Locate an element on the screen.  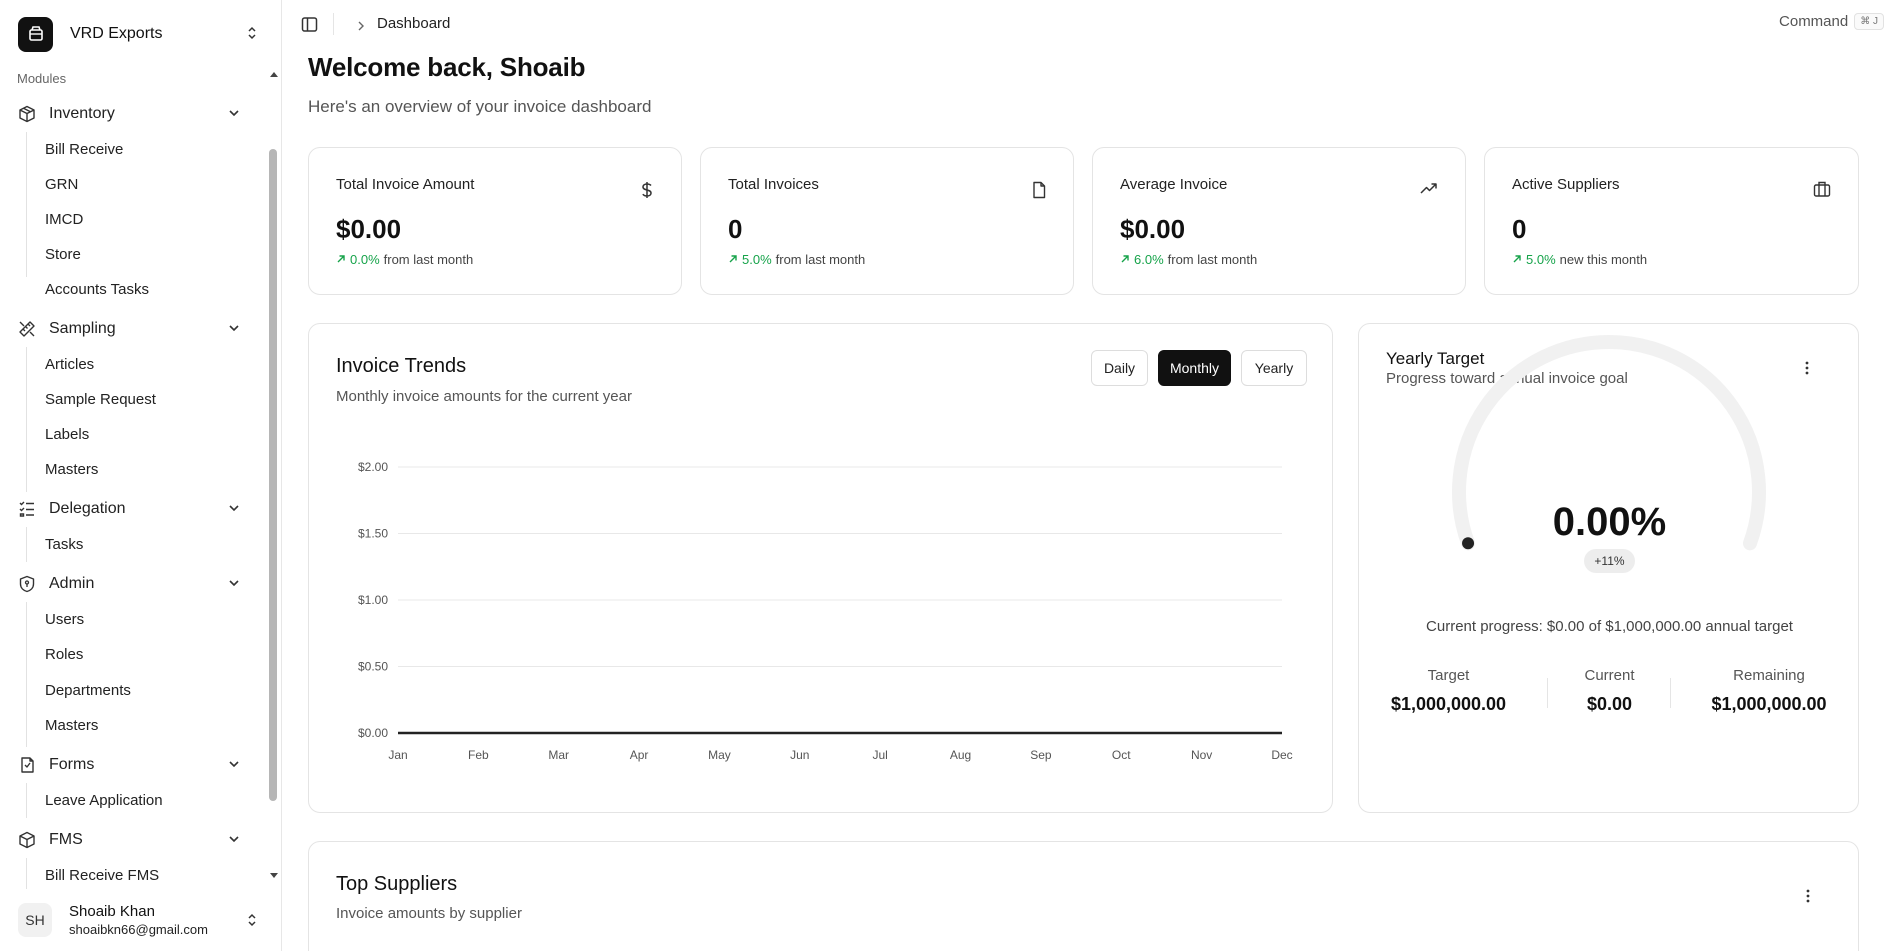
y-tick-label: $2.00 is located at coordinates (373, 467).